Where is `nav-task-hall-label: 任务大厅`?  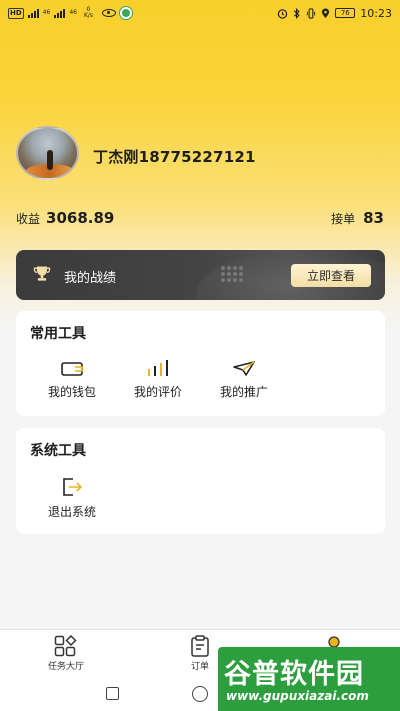
nav-task-hall-label: 任务大厅 is located at coordinates (65, 667).